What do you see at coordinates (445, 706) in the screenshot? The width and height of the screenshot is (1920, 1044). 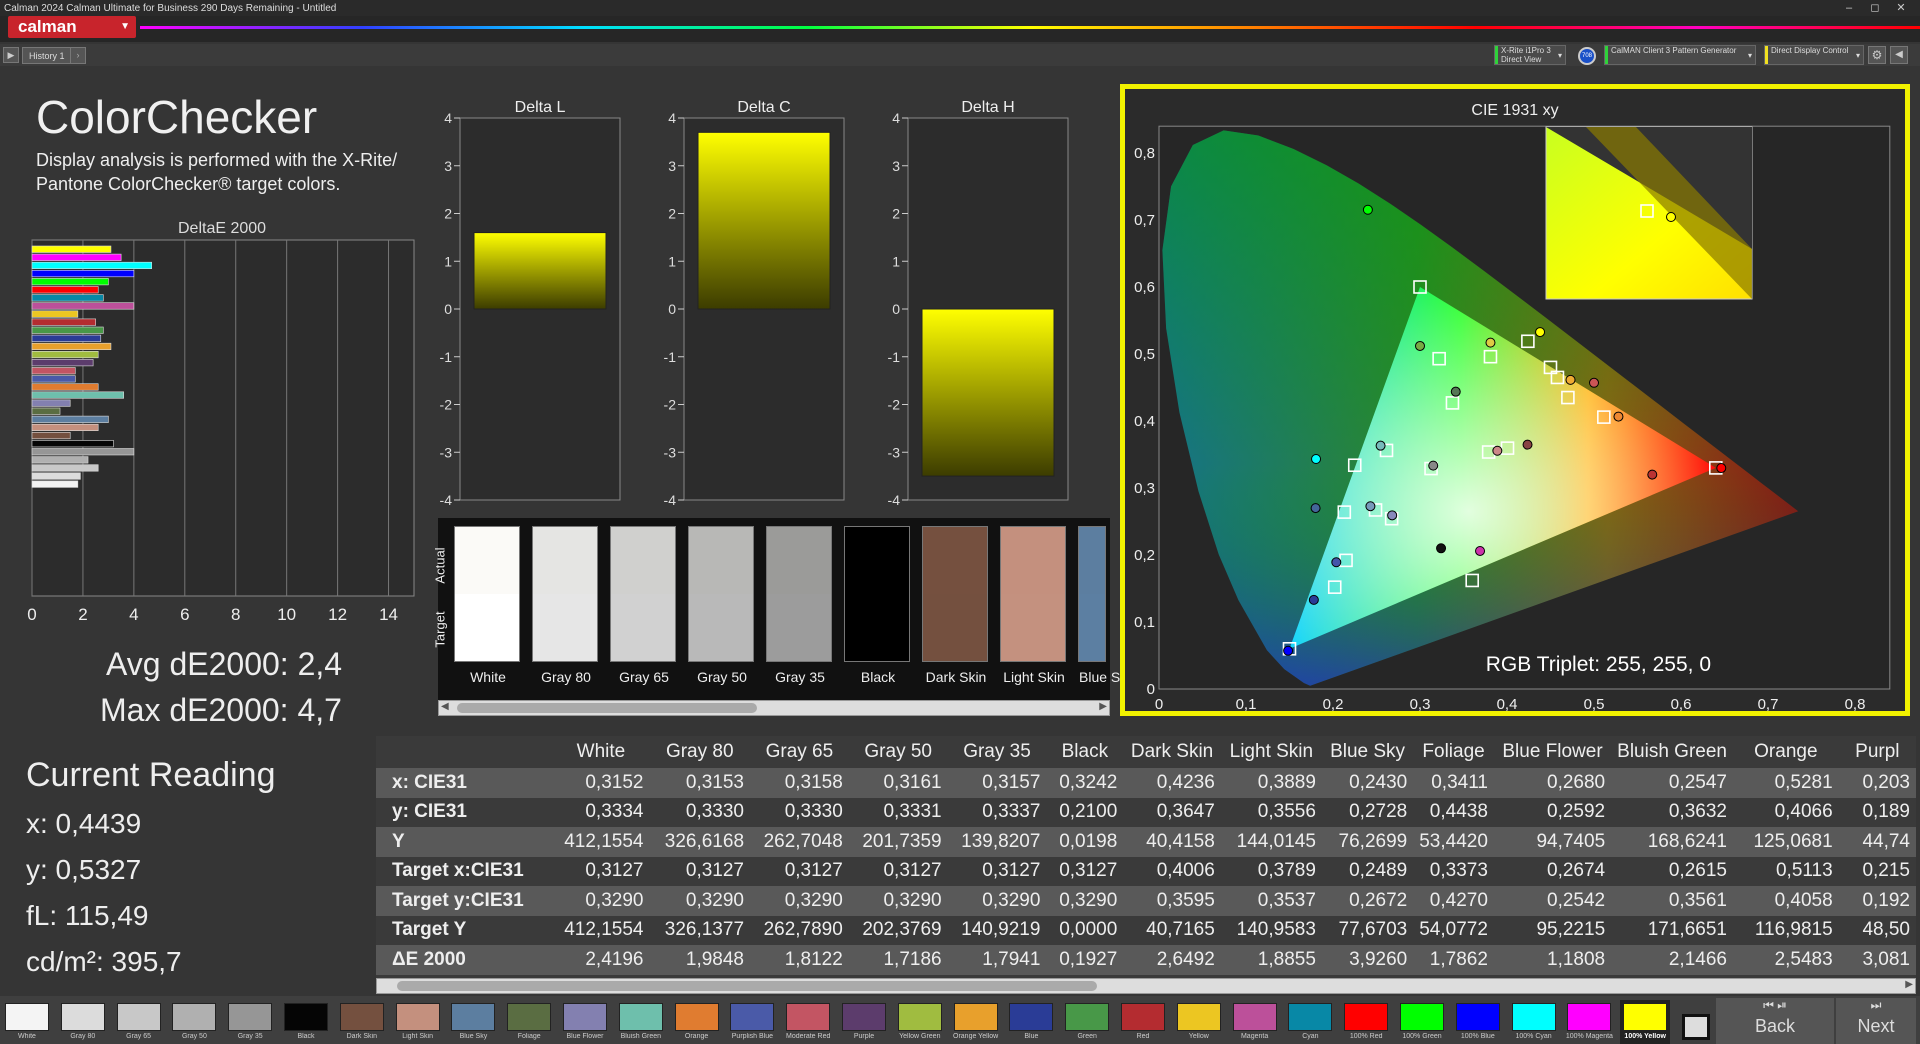 I see `scroll-left-icon: ◀` at bounding box center [445, 706].